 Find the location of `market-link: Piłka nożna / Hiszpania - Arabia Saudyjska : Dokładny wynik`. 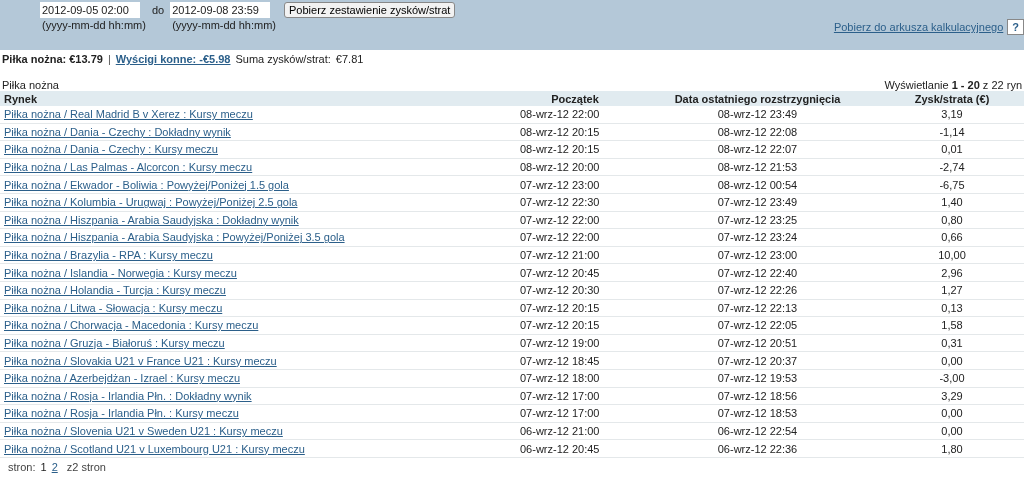

market-link: Piłka nożna / Hiszpania - Arabia Saudyjska : Dokładny wynik is located at coordinates (151, 219).